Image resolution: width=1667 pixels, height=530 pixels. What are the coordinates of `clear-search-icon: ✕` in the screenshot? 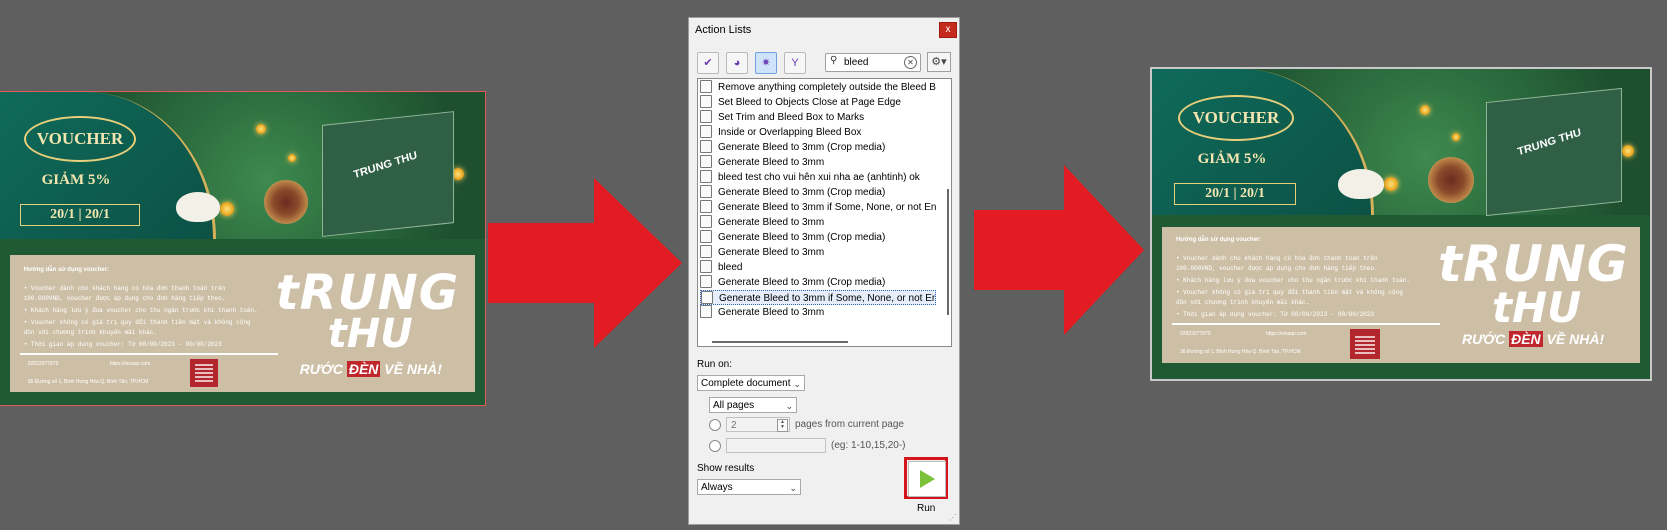 It's located at (910, 62).